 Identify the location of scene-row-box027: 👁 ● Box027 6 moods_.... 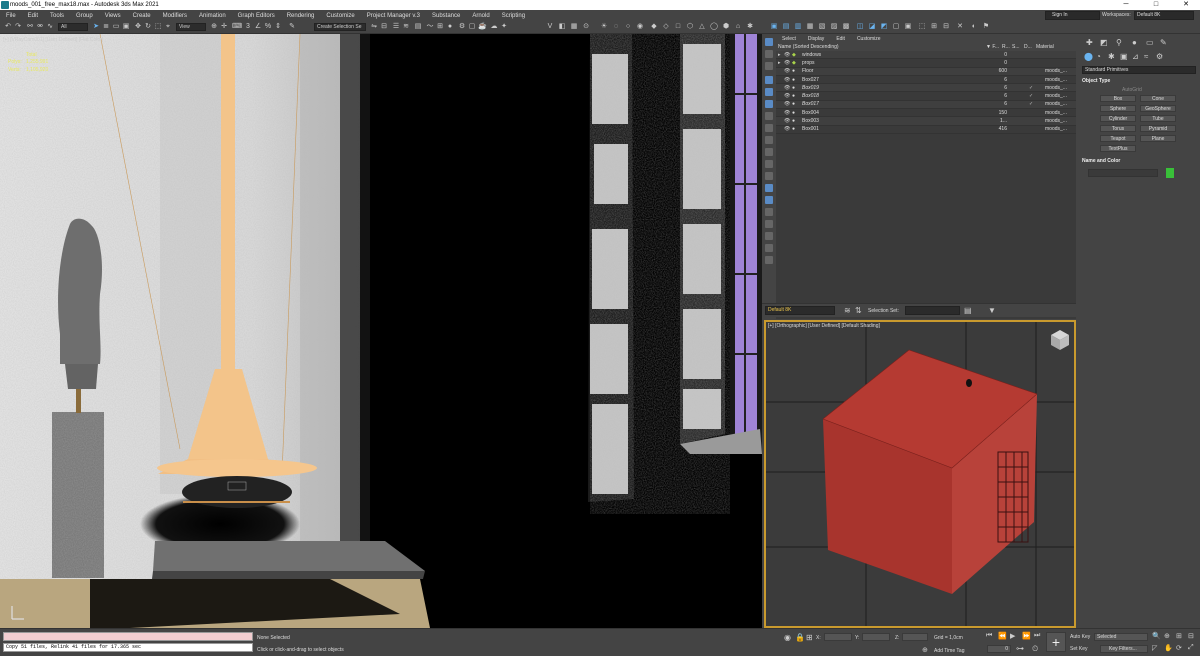
(926, 80).